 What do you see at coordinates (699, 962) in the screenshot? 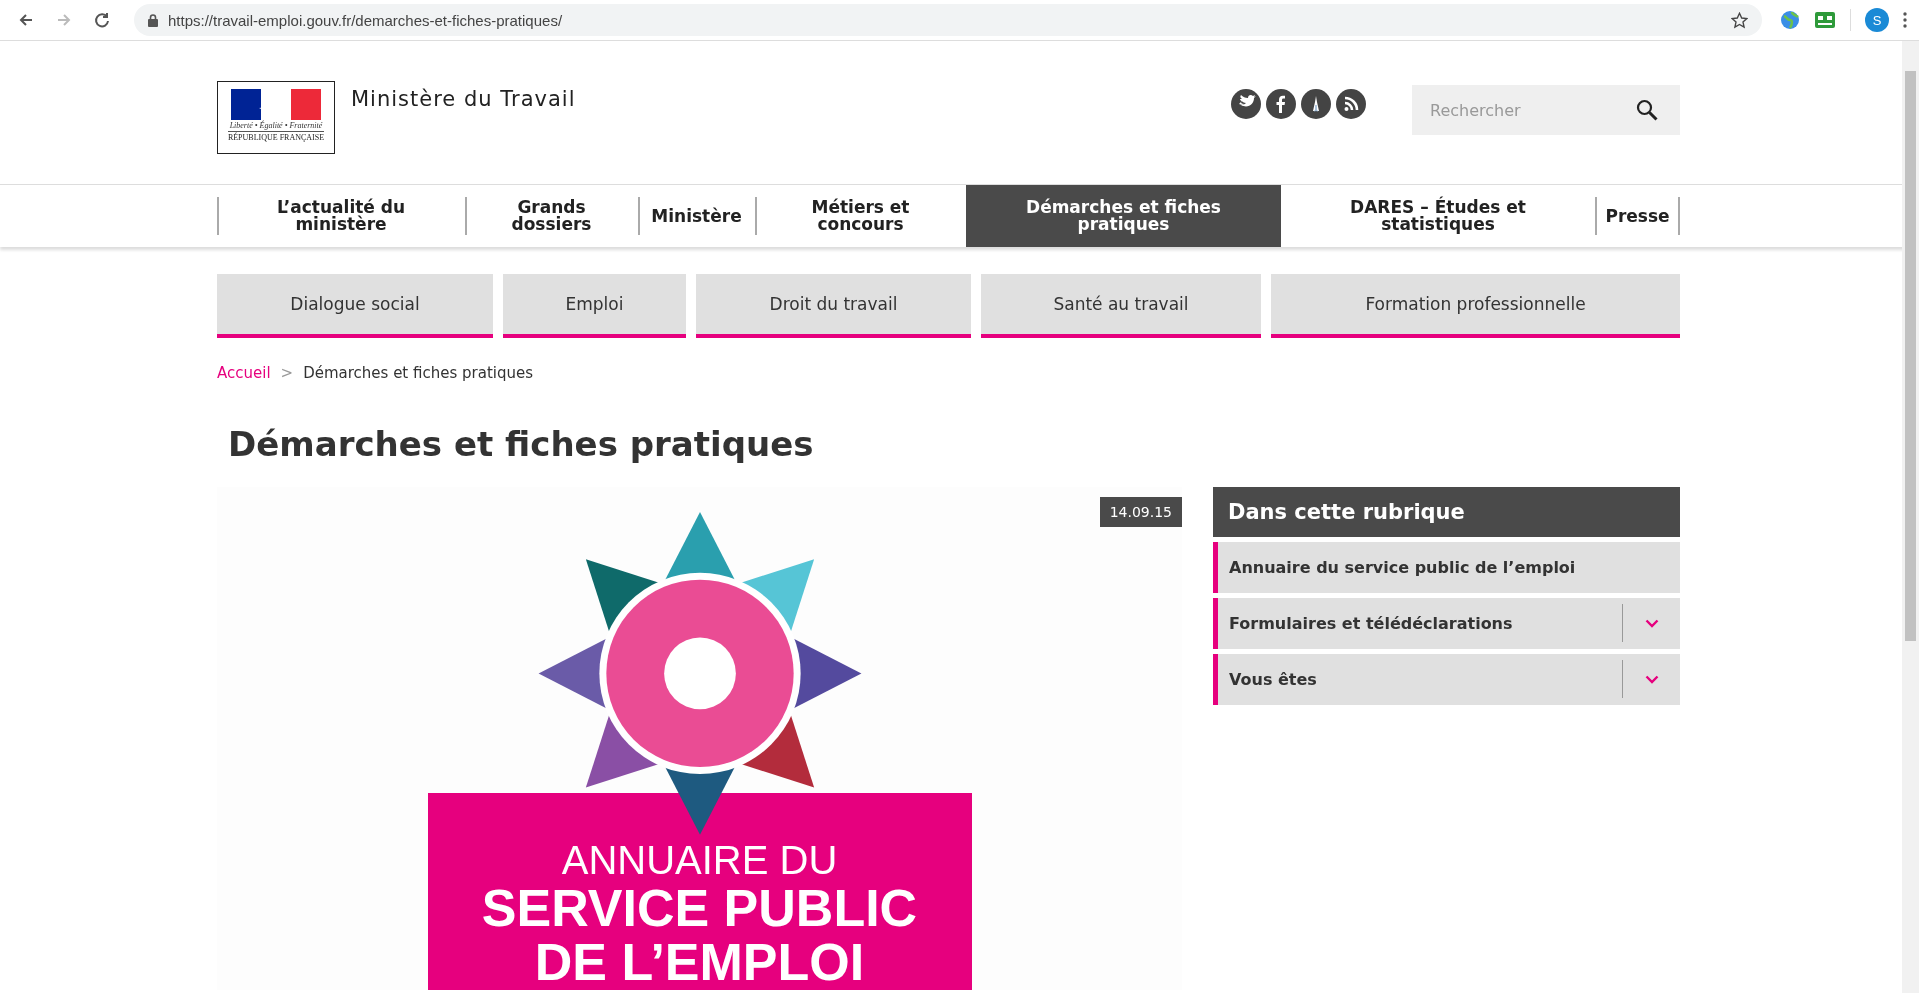
I see `banner-text: DE L’EMPLOI` at bounding box center [699, 962].